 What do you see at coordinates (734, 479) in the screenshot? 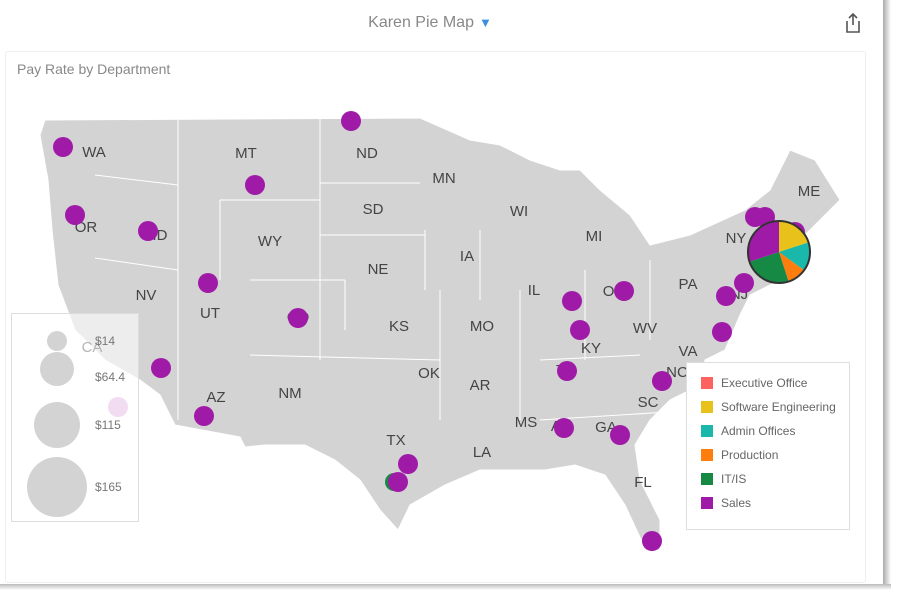
I see `legend-label: IT/IS` at bounding box center [734, 479].